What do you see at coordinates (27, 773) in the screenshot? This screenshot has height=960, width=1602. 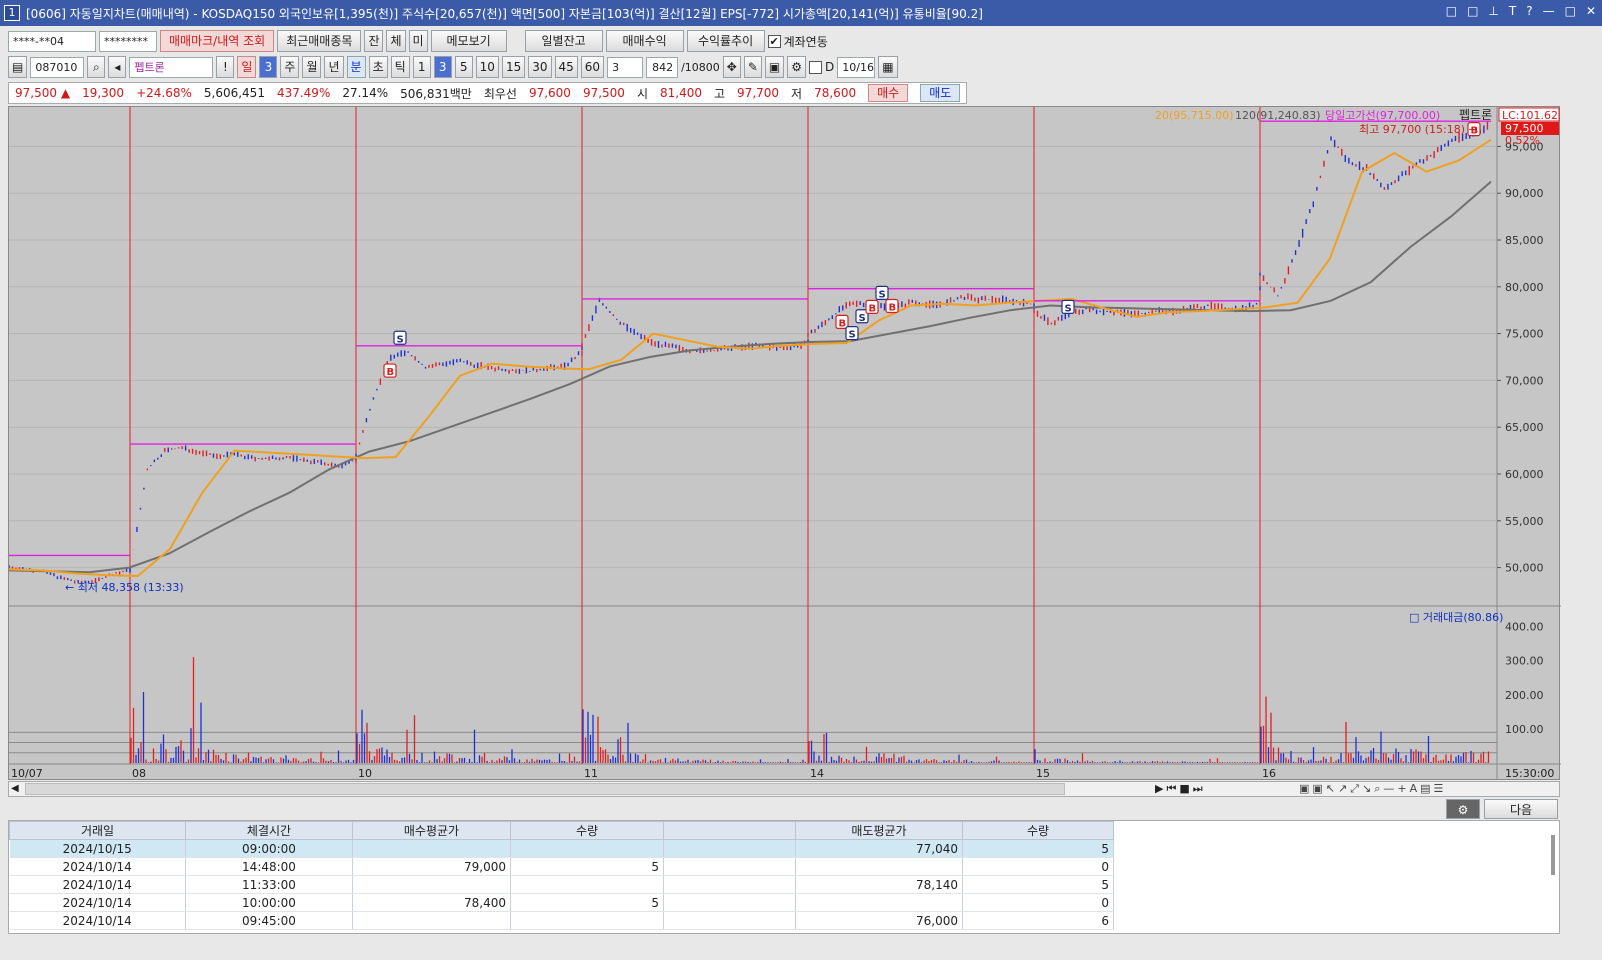 I see `x-day-label: 10/07` at bounding box center [27, 773].